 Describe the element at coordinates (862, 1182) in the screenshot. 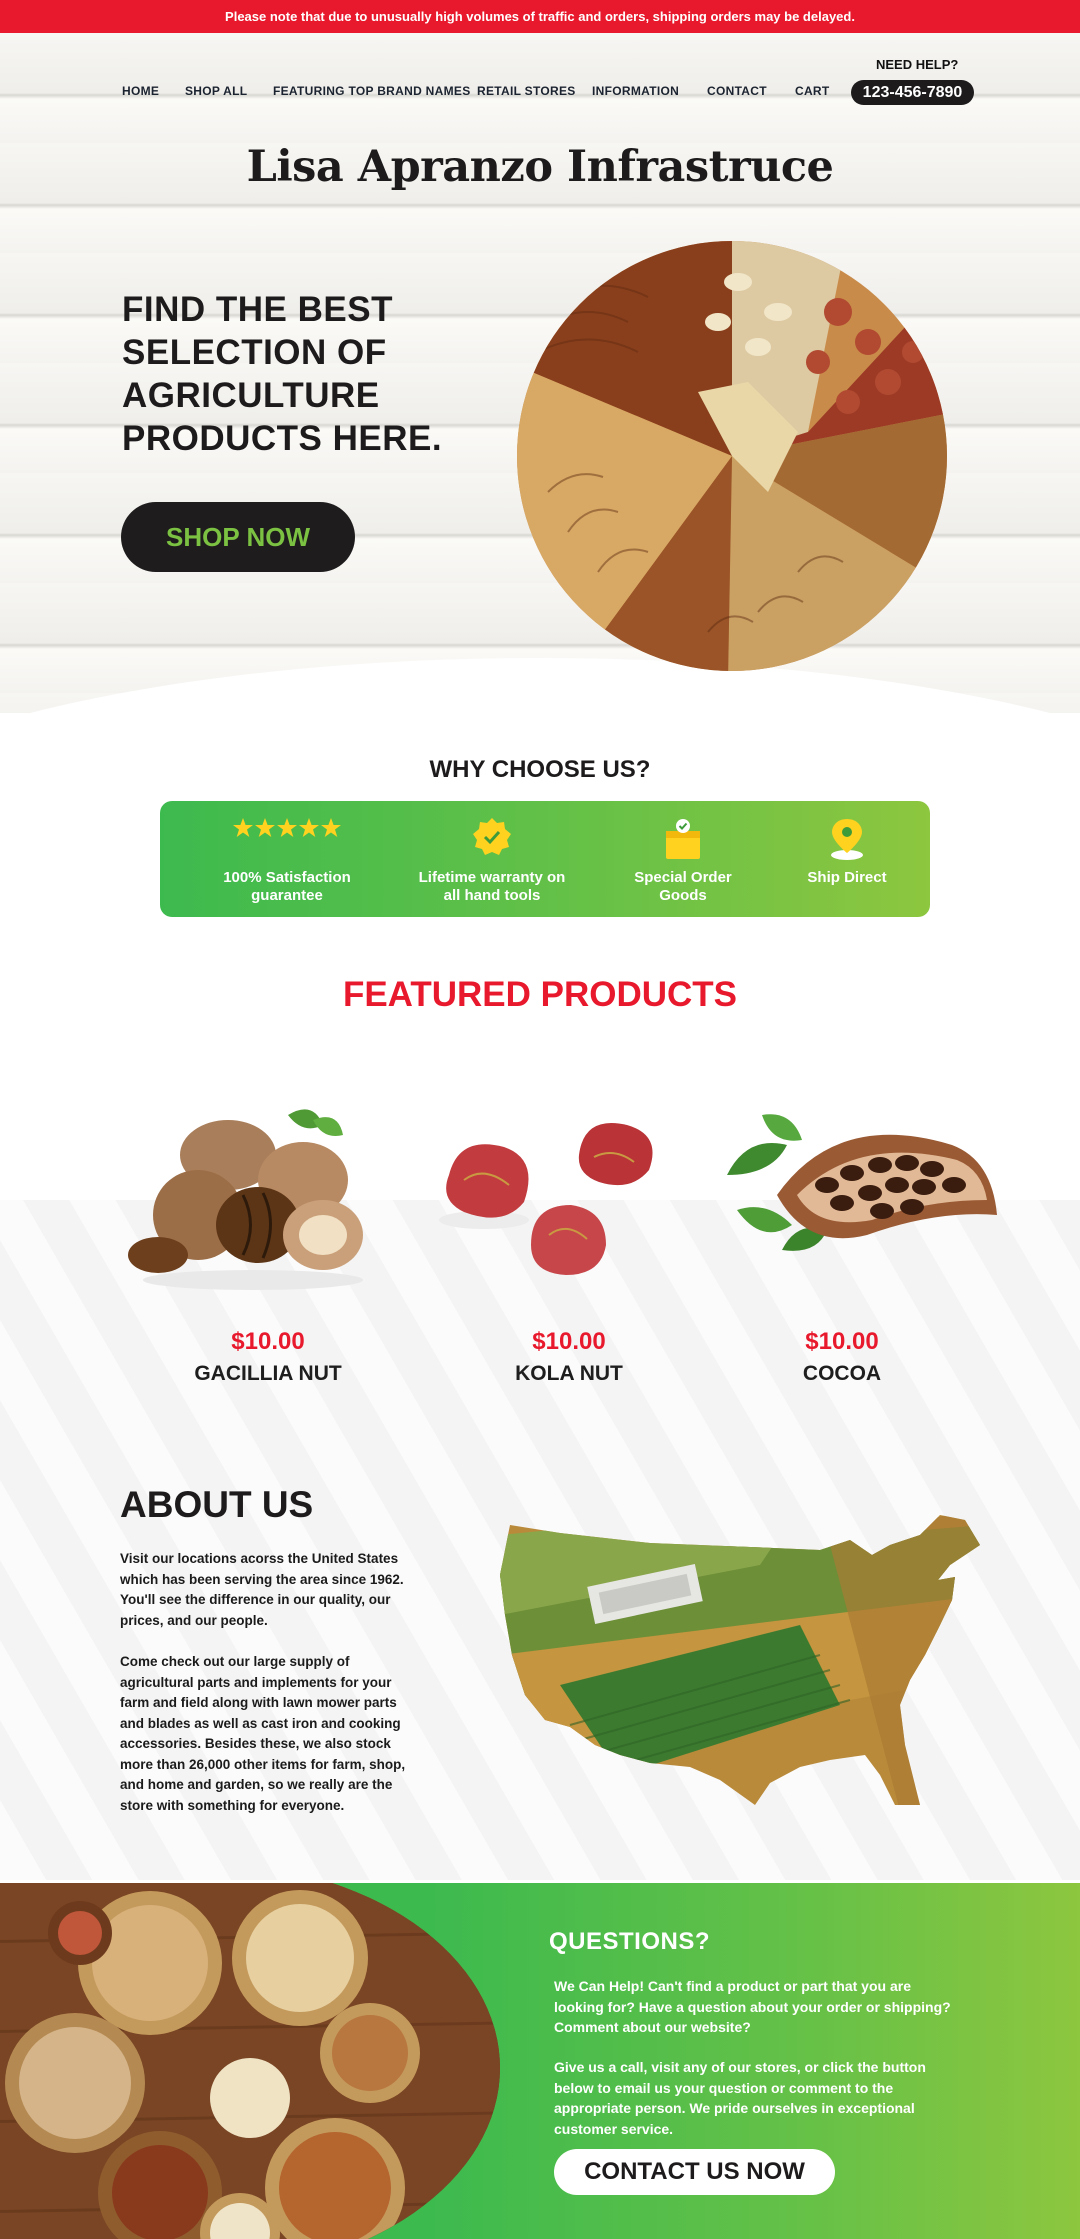

I see `cocoa-image` at that location.